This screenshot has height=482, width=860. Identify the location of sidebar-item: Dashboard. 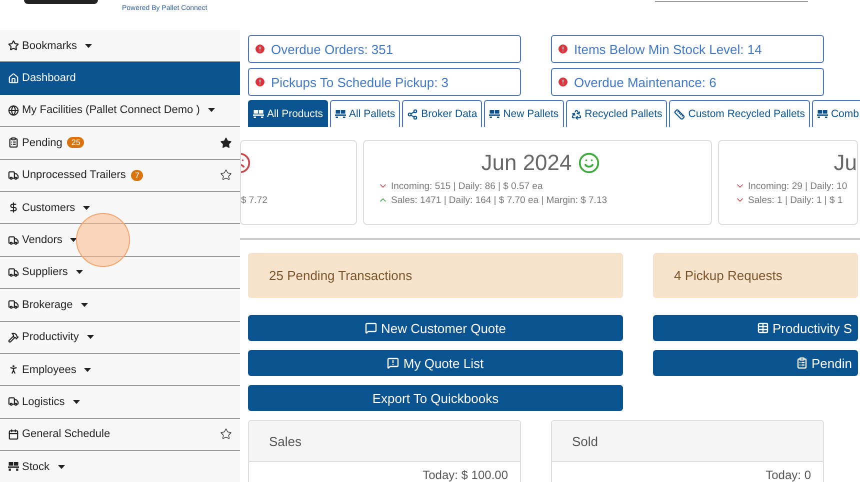
(120, 78).